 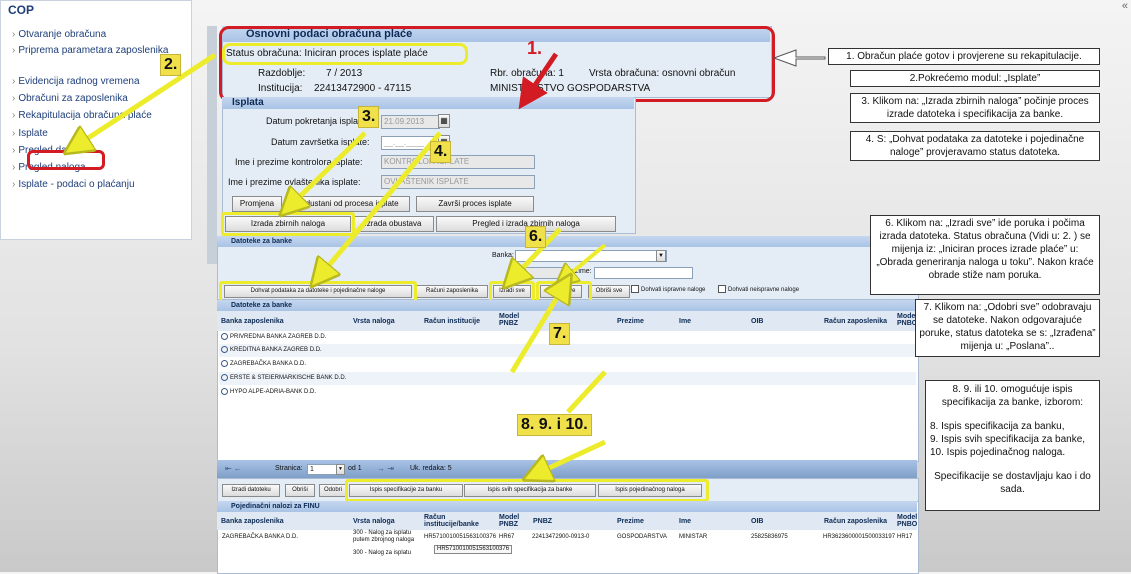 What do you see at coordinates (536, 237) in the screenshot?
I see `step-6-label: 6.` at bounding box center [536, 237].